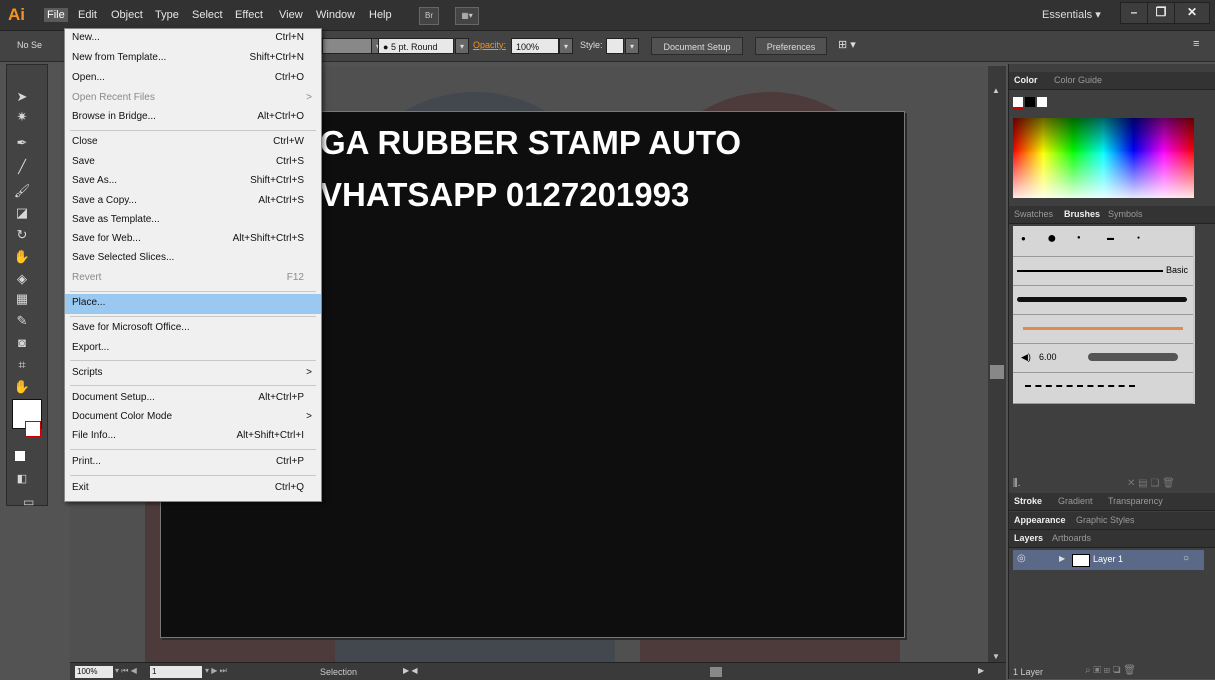 Image resolution: width=1215 pixels, height=680 pixels. What do you see at coordinates (193, 59) in the screenshot?
I see `menu-item-new-from-template: New from Template... Shift+Ctrl+N` at bounding box center [193, 59].